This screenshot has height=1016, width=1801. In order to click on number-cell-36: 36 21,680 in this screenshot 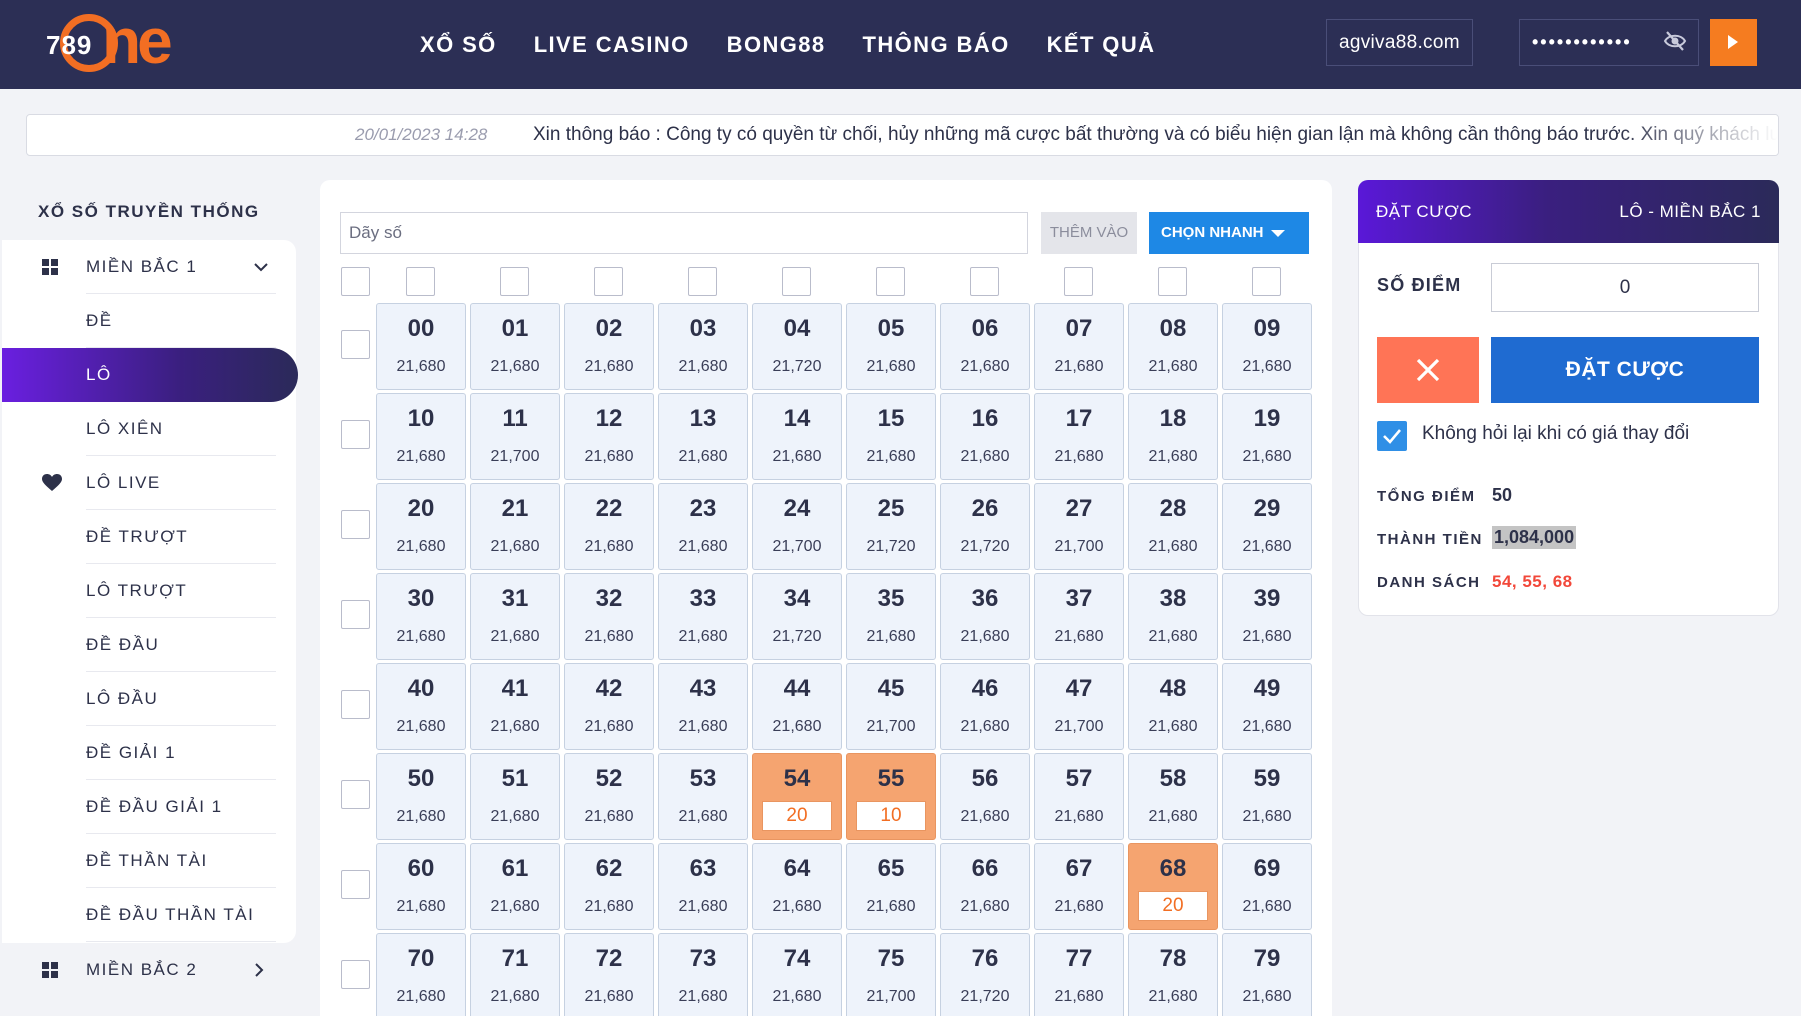, I will do `click(985, 616)`.